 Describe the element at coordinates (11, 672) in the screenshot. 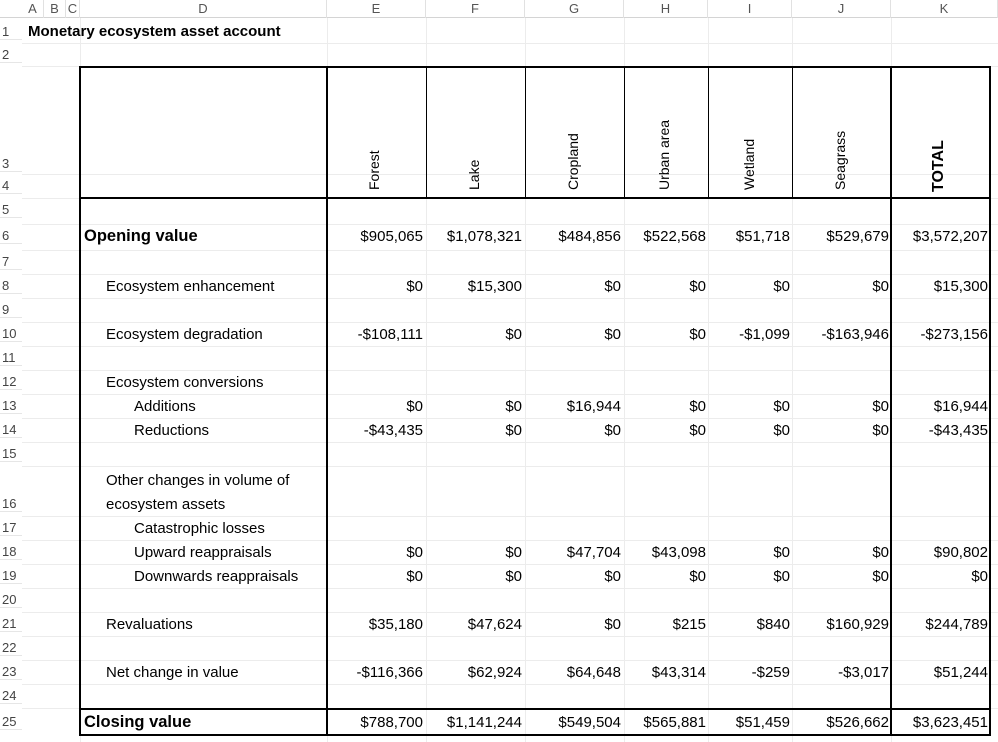

I see `row-header: 23` at that location.